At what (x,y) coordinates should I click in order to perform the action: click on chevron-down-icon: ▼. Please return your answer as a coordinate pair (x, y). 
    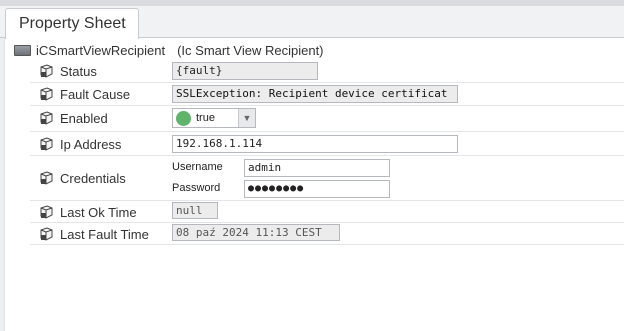
    Looking at the image, I should click on (246, 118).